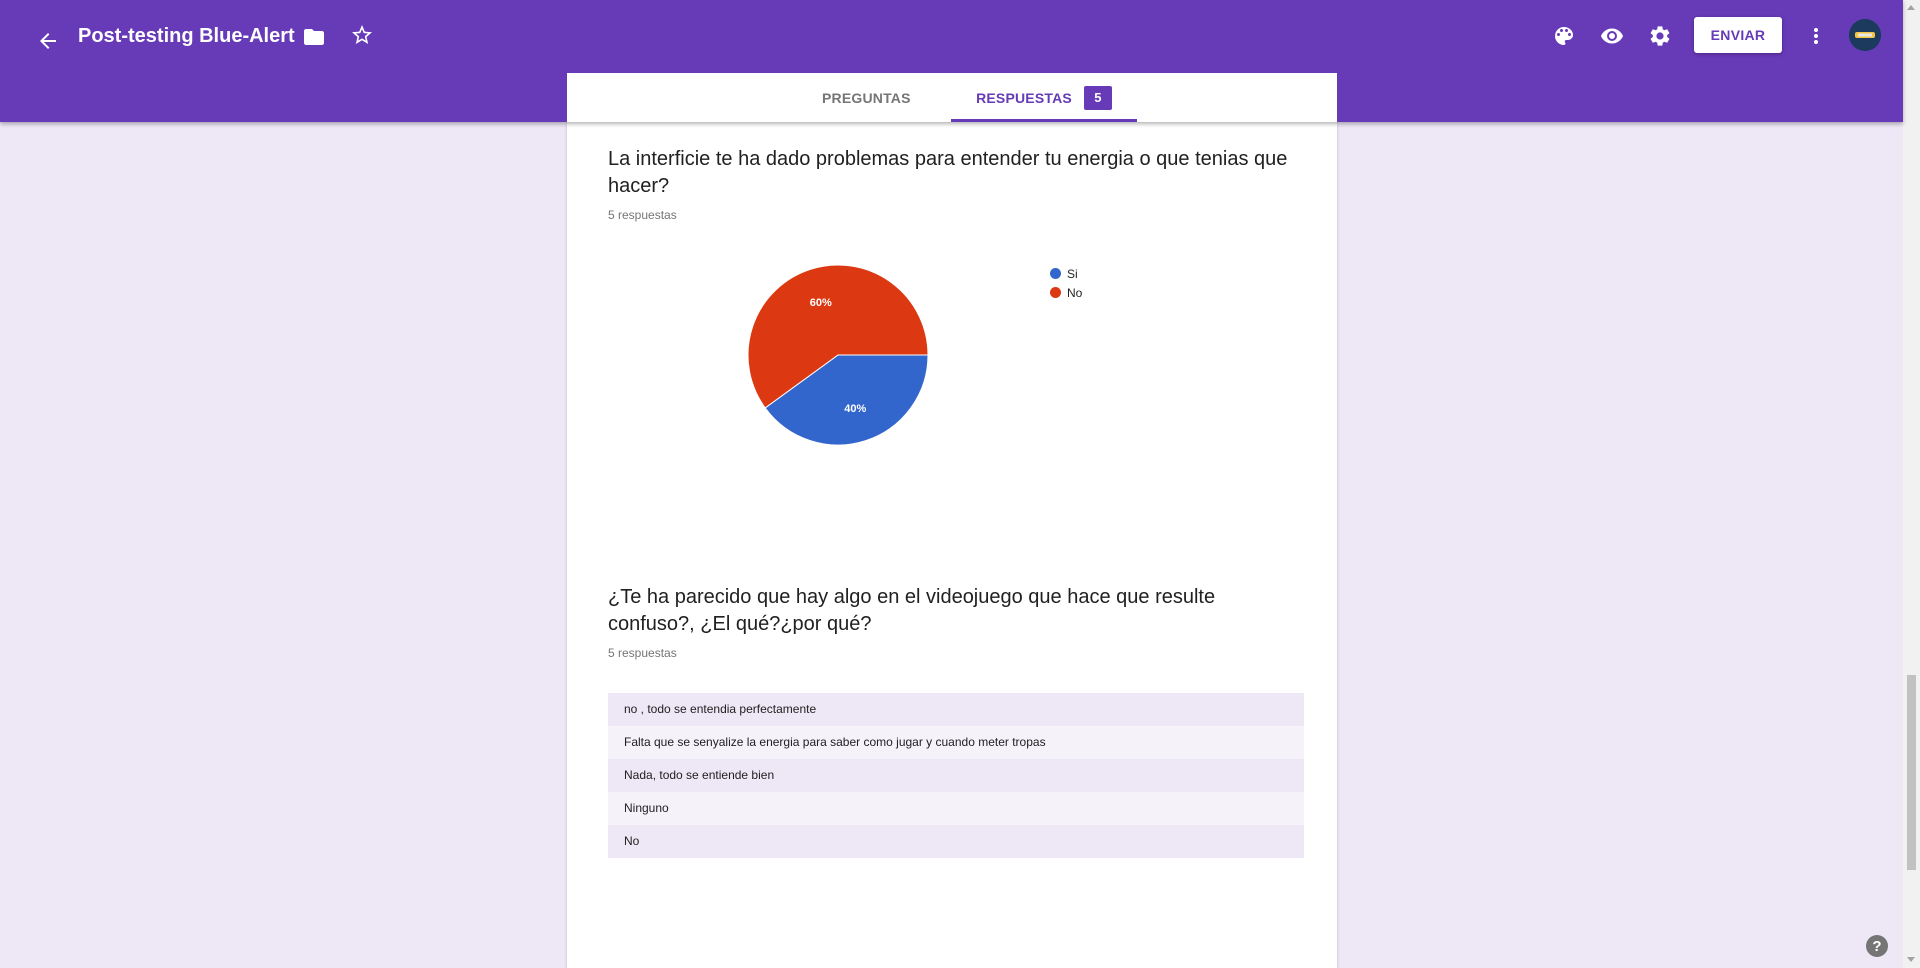 This screenshot has height=968, width=1920. What do you see at coordinates (186, 36) in the screenshot?
I see `form-title: Post-testing Blue-Alert` at bounding box center [186, 36].